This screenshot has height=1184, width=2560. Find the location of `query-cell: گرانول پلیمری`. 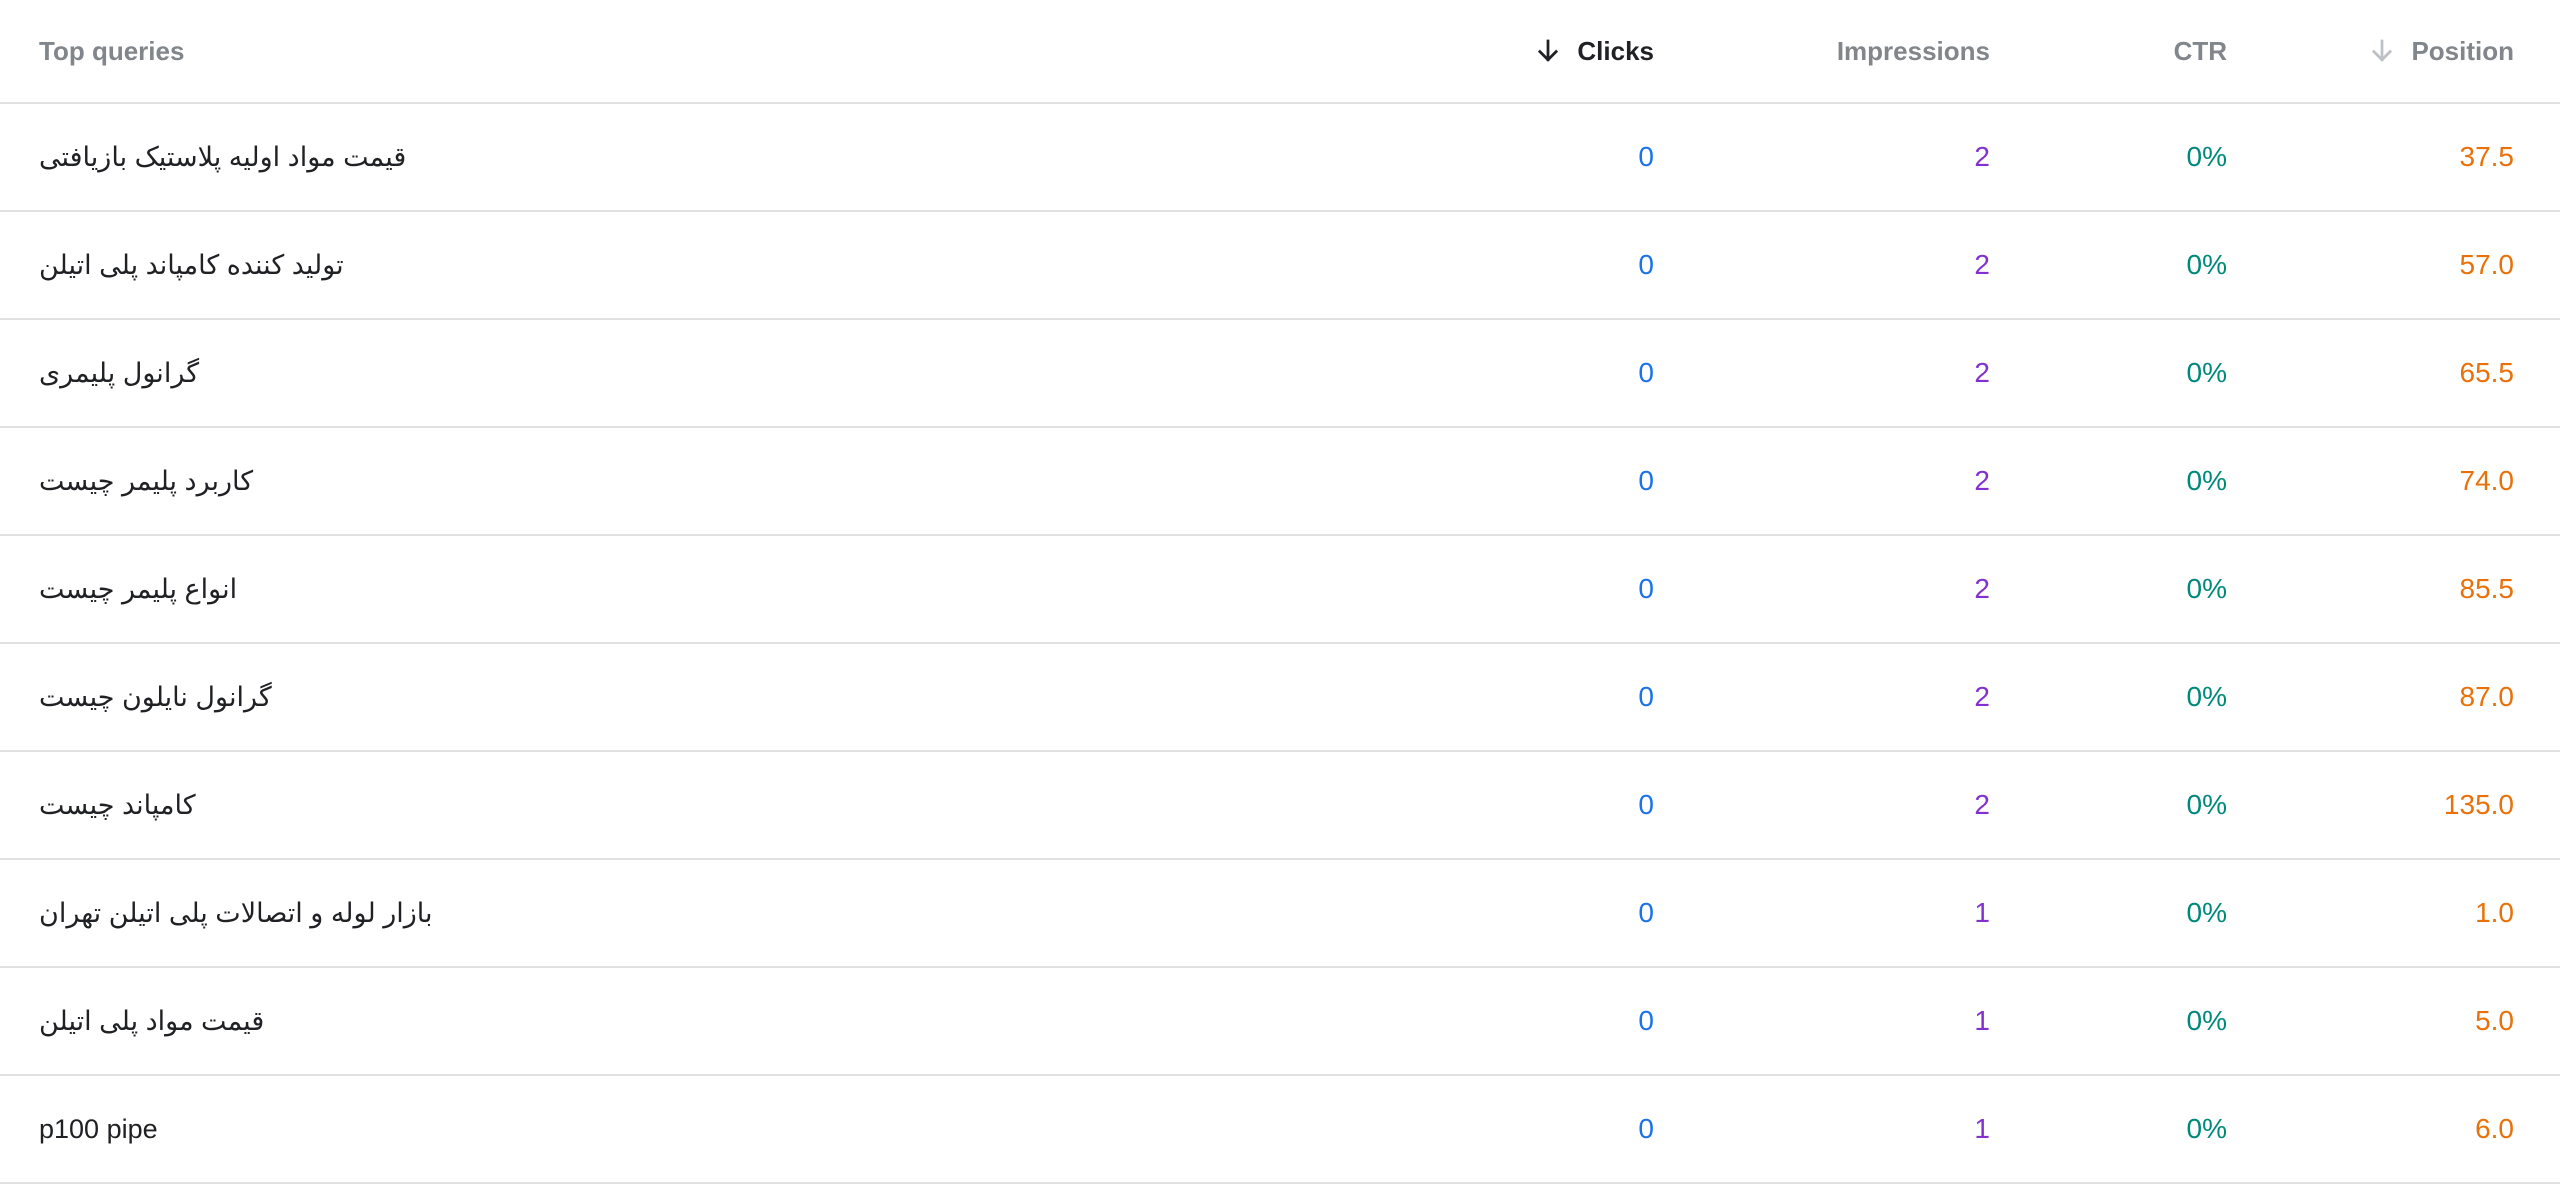

query-cell: گرانول پلیمری is located at coordinates (119, 373).